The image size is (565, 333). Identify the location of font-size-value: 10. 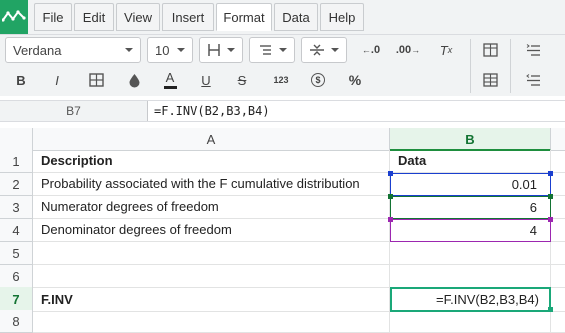
(162, 50).